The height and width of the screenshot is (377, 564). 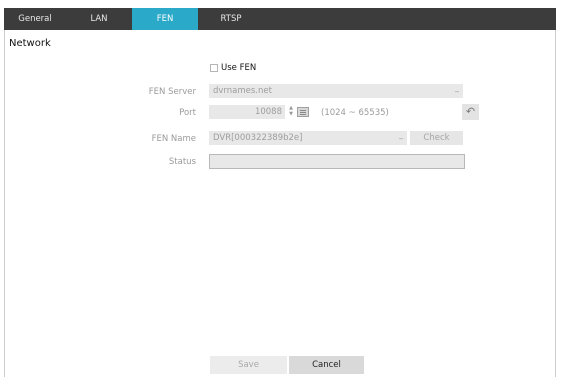 What do you see at coordinates (248, 365) in the screenshot?
I see `save-button: Save` at bounding box center [248, 365].